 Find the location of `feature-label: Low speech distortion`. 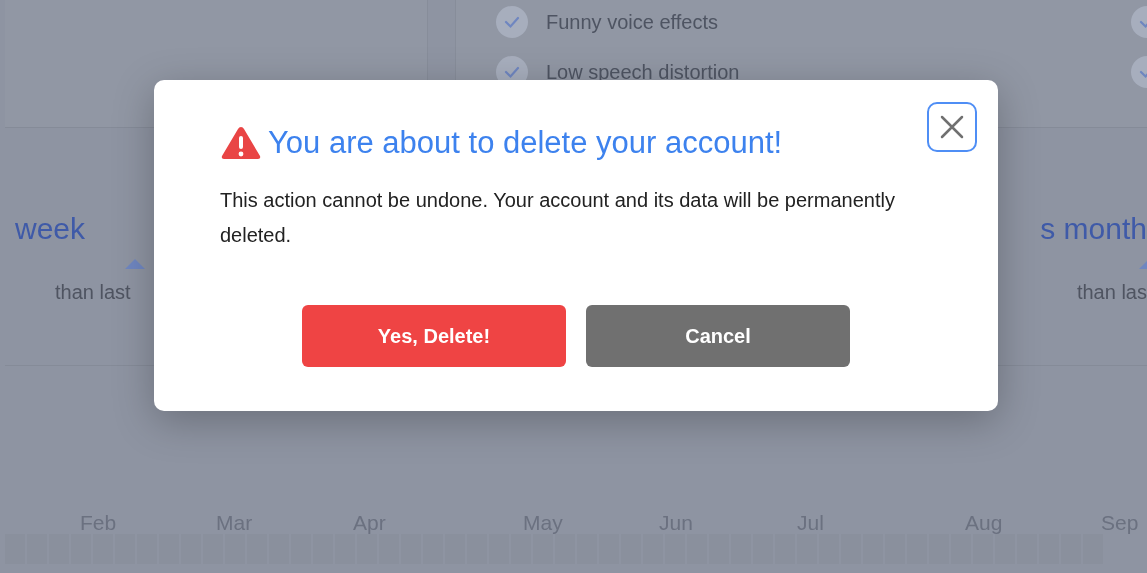

feature-label: Low speech distortion is located at coordinates (643, 72).